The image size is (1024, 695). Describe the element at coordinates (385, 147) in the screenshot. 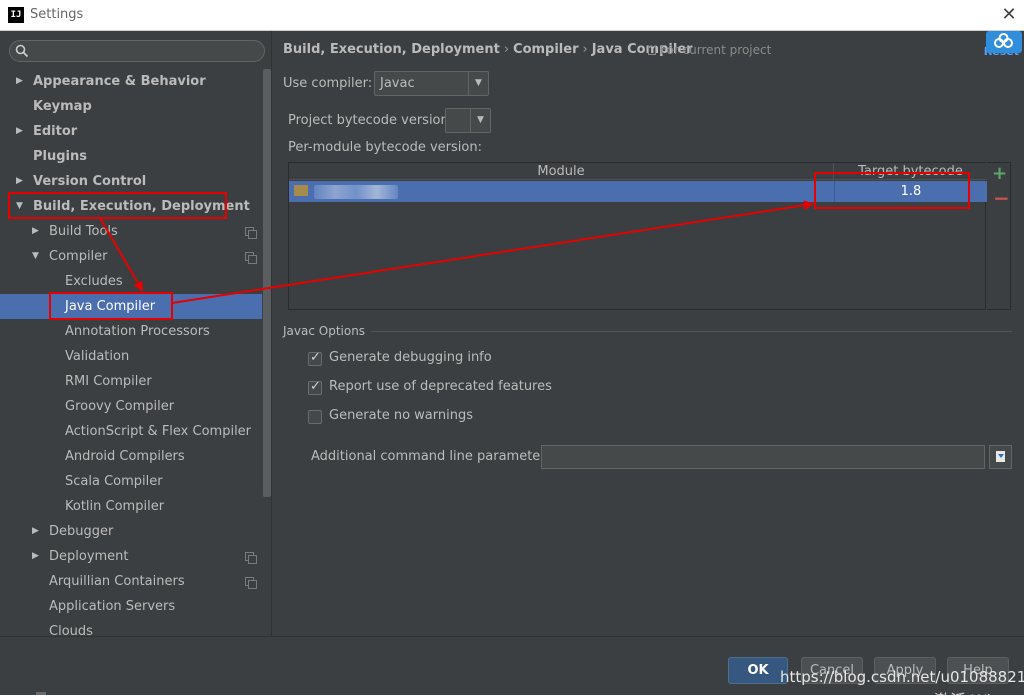

I see `per-module-label: Per-module bytecode version:` at that location.